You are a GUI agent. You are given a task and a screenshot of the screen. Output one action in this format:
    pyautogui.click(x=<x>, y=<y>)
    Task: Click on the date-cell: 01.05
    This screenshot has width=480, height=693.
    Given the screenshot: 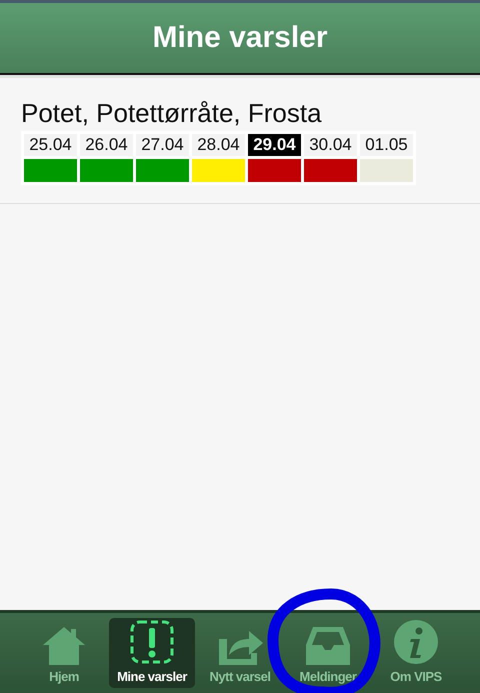 What is the action you would take?
    pyautogui.click(x=386, y=145)
    